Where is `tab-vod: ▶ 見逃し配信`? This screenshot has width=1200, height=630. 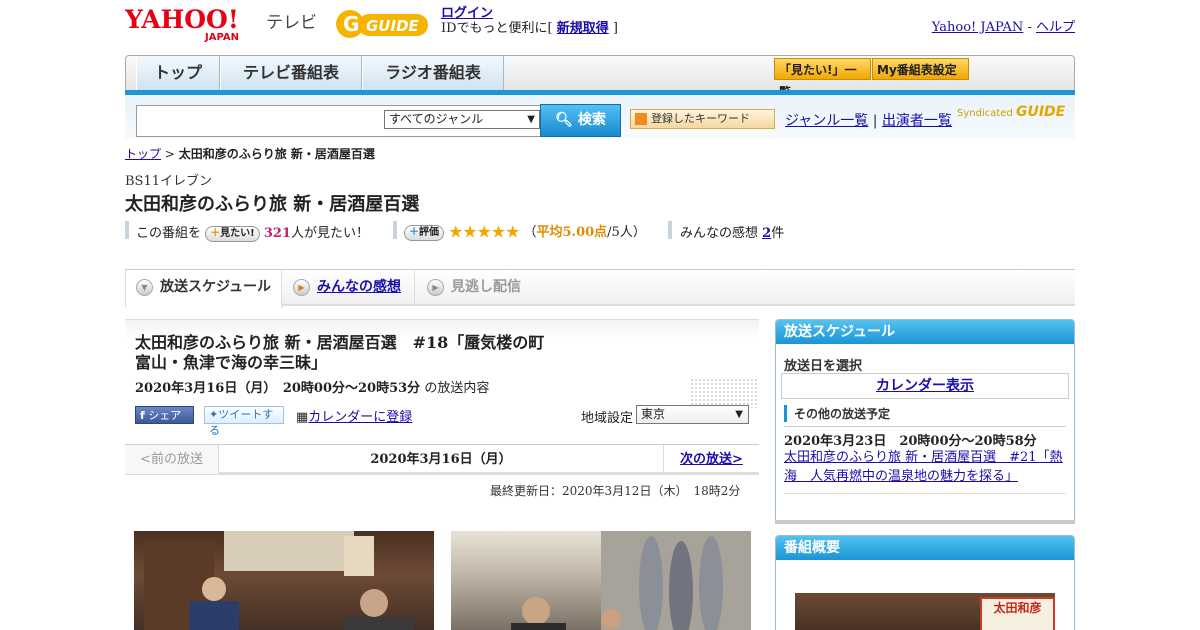 tab-vod: ▶ 見逃し配信 is located at coordinates (487, 287).